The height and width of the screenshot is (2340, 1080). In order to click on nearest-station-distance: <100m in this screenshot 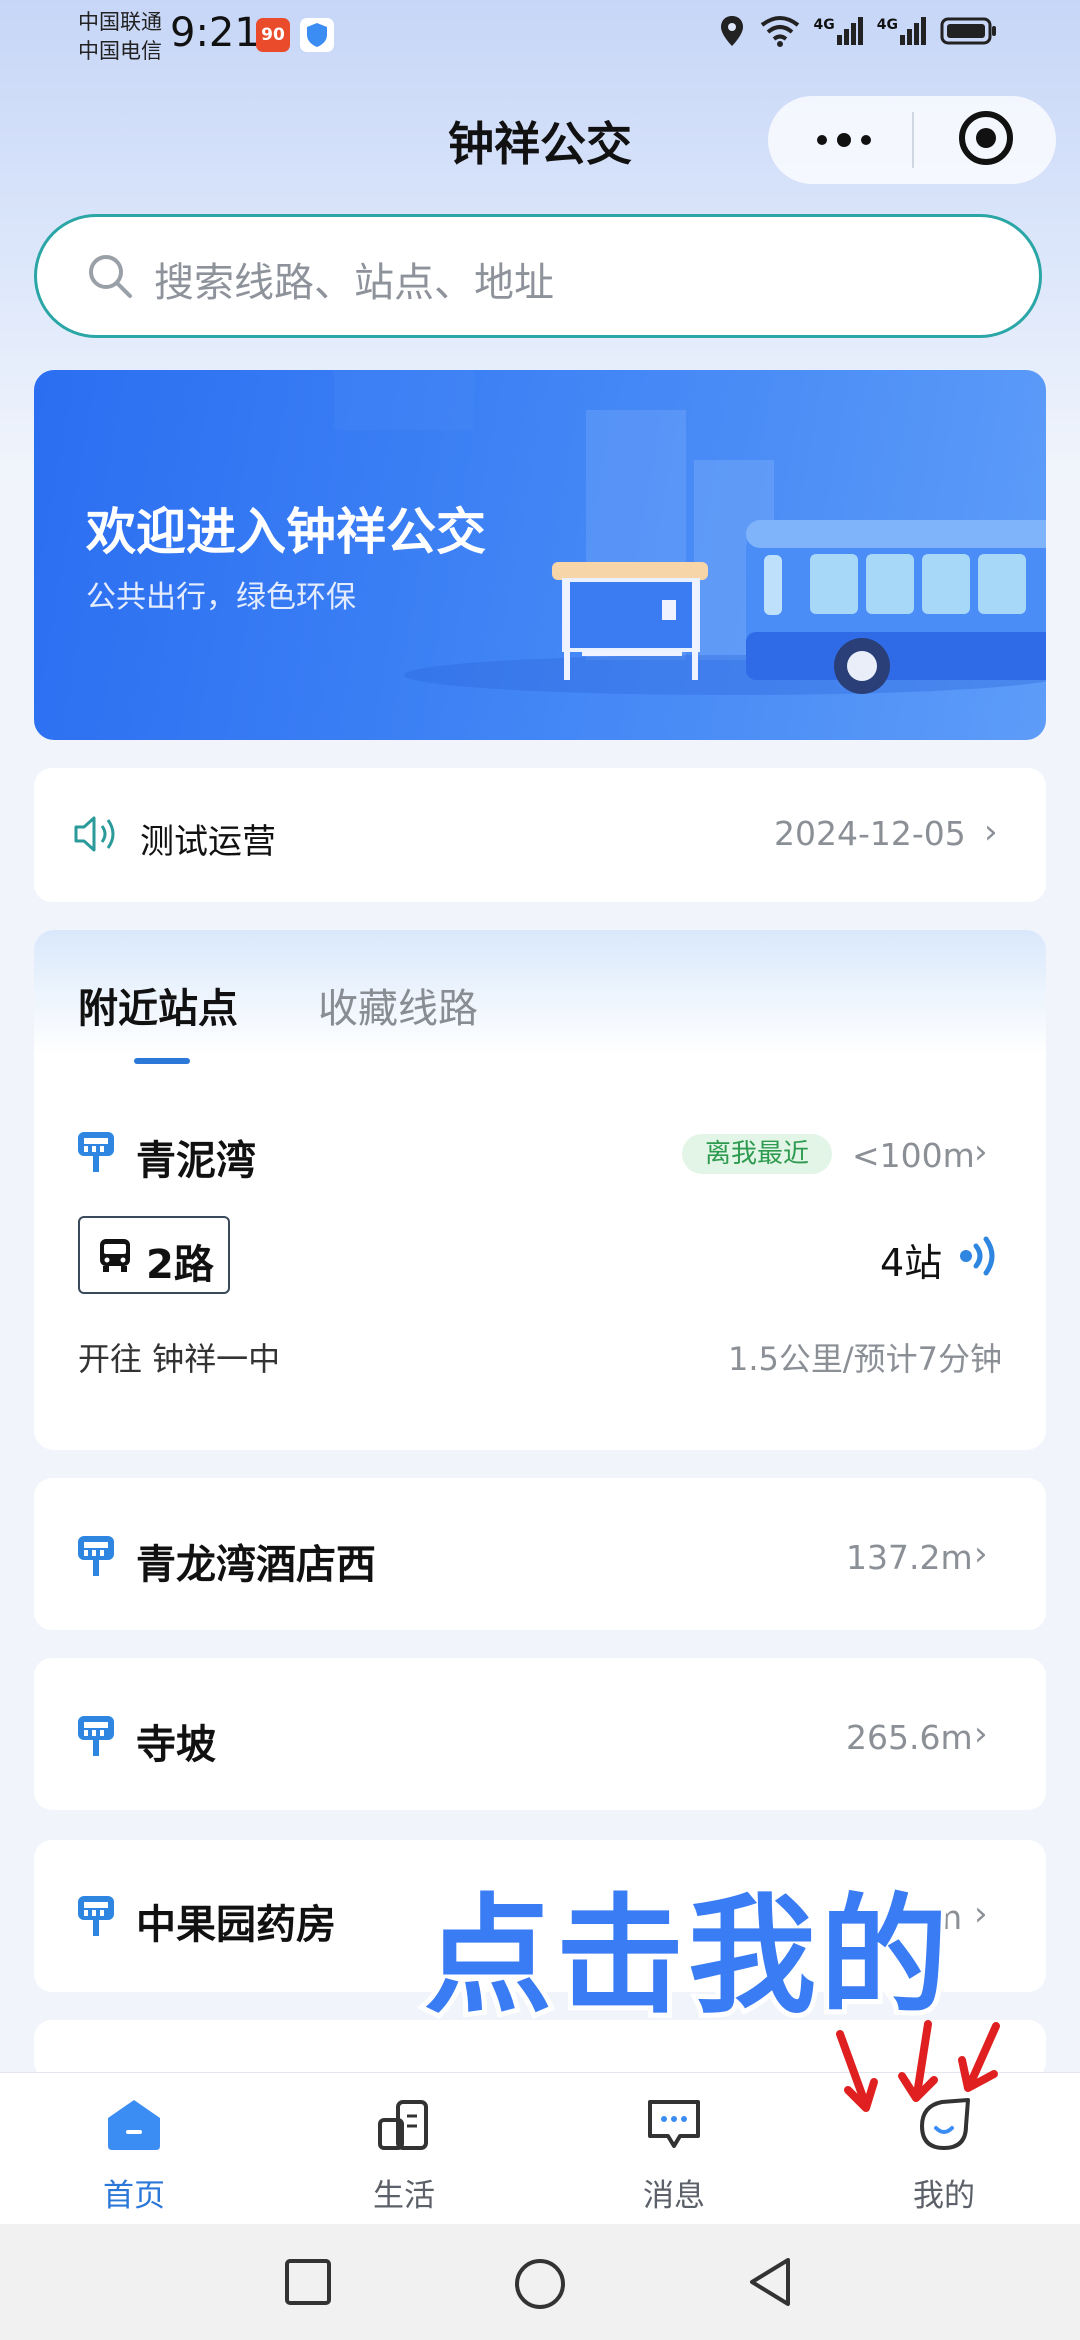, I will do `click(913, 1155)`.